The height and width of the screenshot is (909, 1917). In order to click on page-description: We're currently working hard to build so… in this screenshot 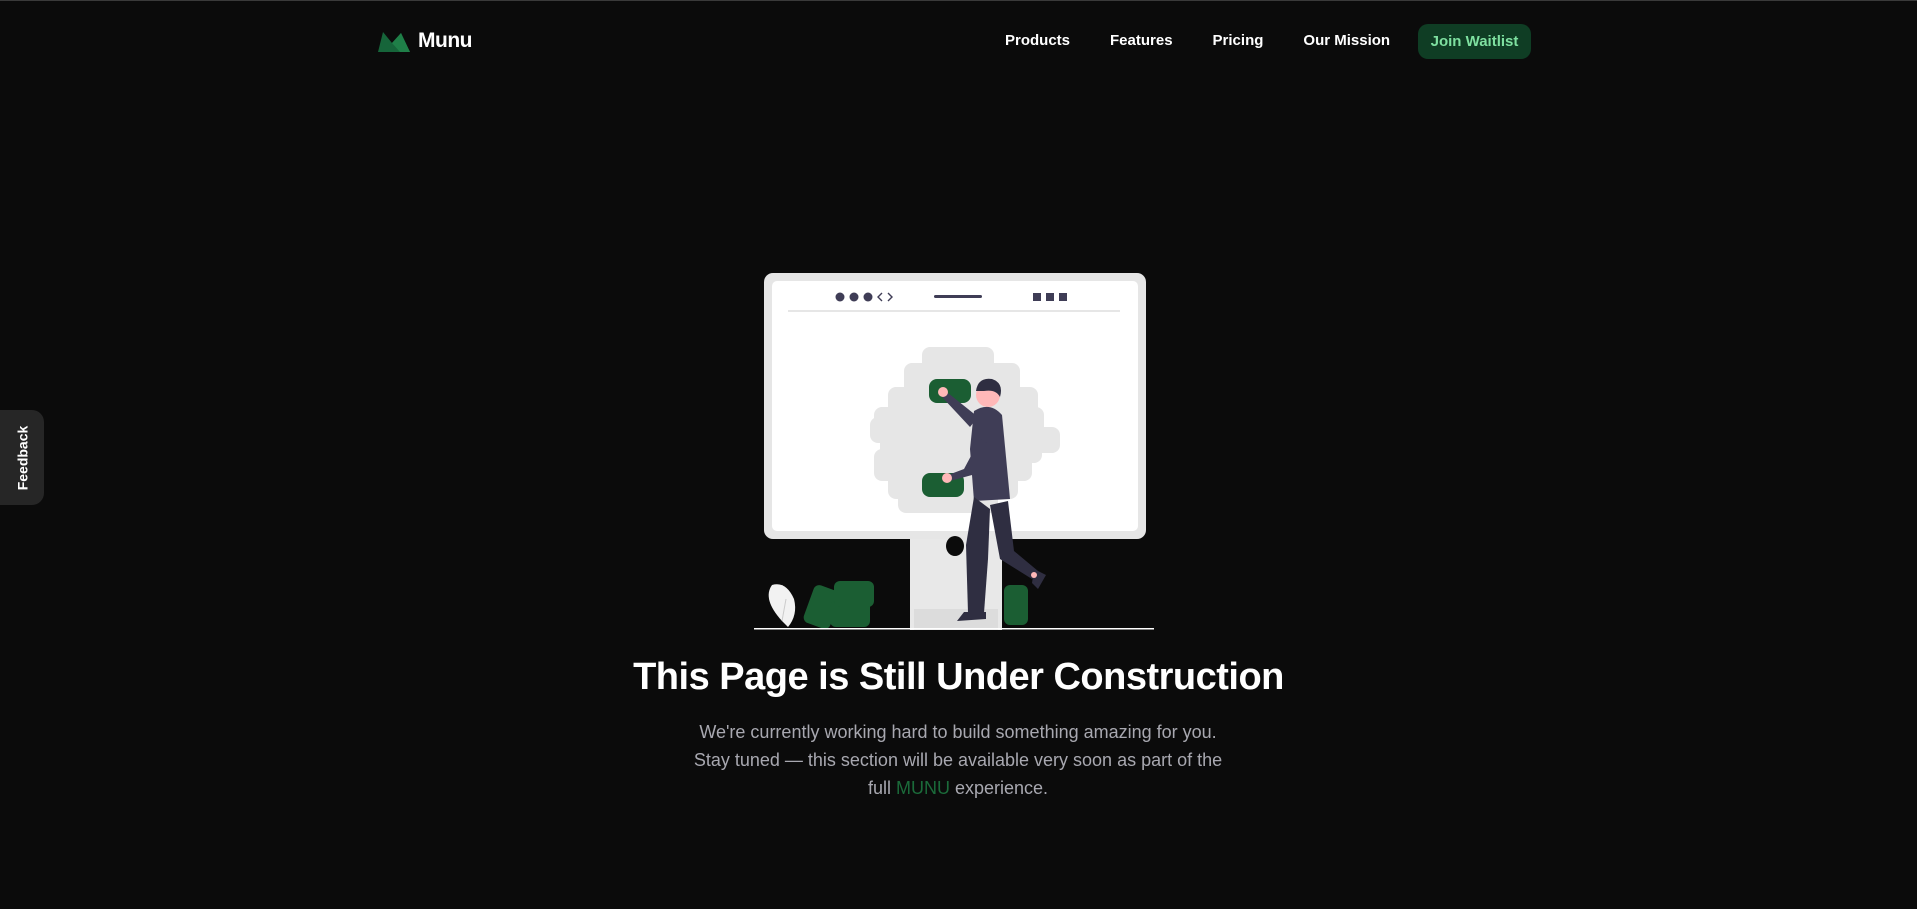, I will do `click(958, 760)`.